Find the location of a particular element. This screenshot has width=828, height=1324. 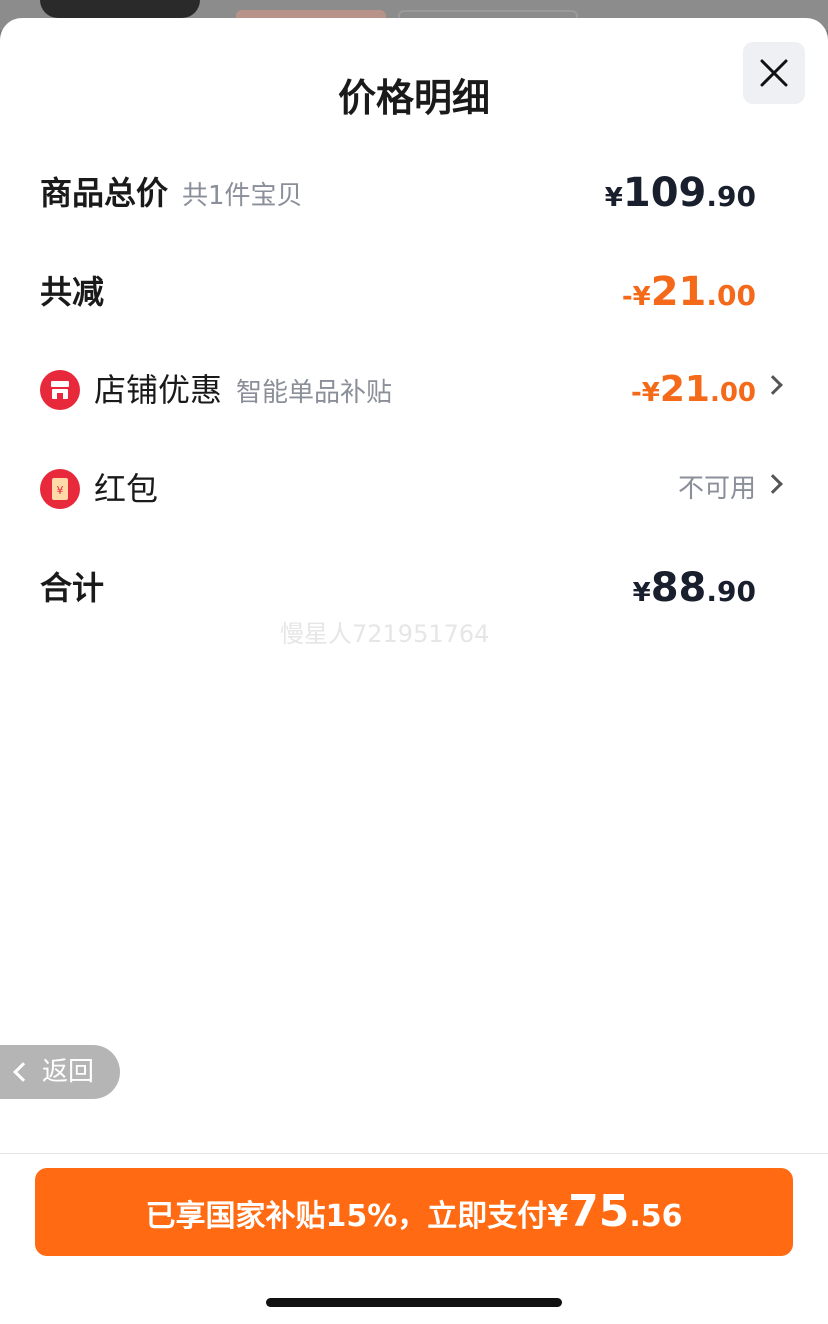

background-product-image is located at coordinates (120, 9).